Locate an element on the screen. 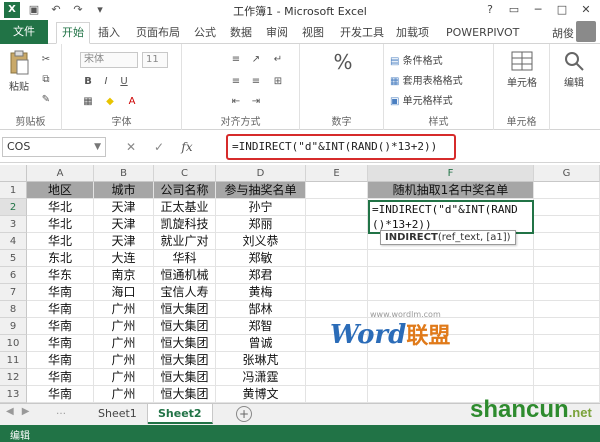 The image size is (600, 442). confirm-entry-button: ✓ is located at coordinates (159, 147).